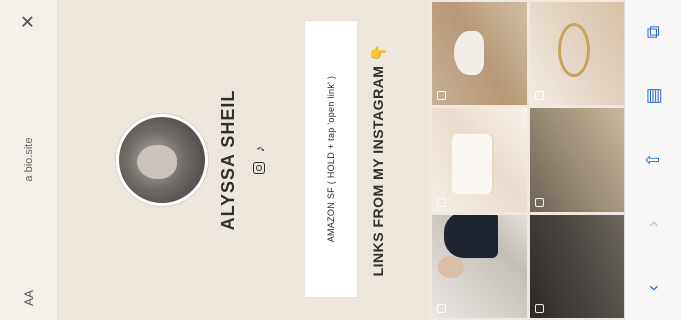 This screenshot has width=681, height=320. What do you see at coordinates (28, 21) in the screenshot?
I see `close-icon: ✕` at bounding box center [28, 21].